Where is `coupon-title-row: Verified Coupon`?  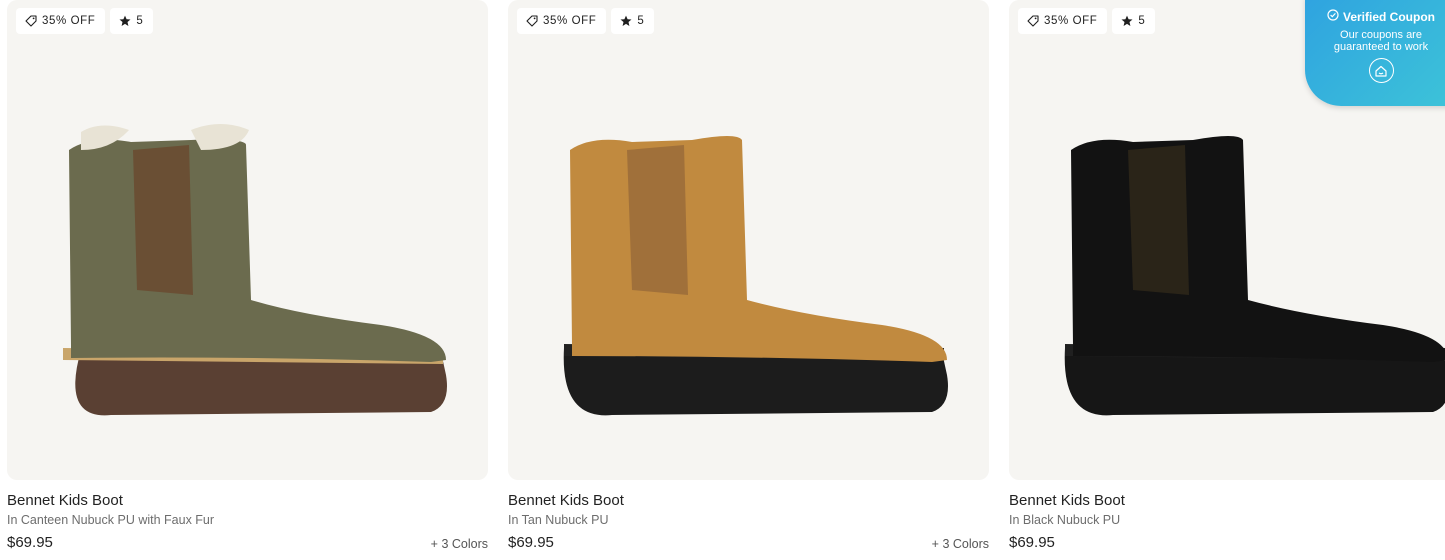
coupon-title-row: Verified Coupon is located at coordinates (1378, 16).